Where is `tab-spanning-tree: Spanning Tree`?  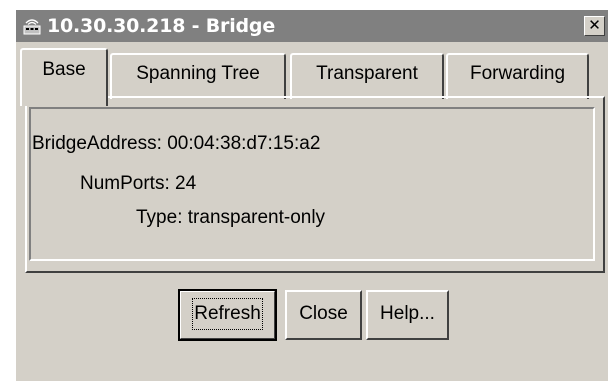
tab-spanning-tree: Spanning Tree is located at coordinates (198, 76).